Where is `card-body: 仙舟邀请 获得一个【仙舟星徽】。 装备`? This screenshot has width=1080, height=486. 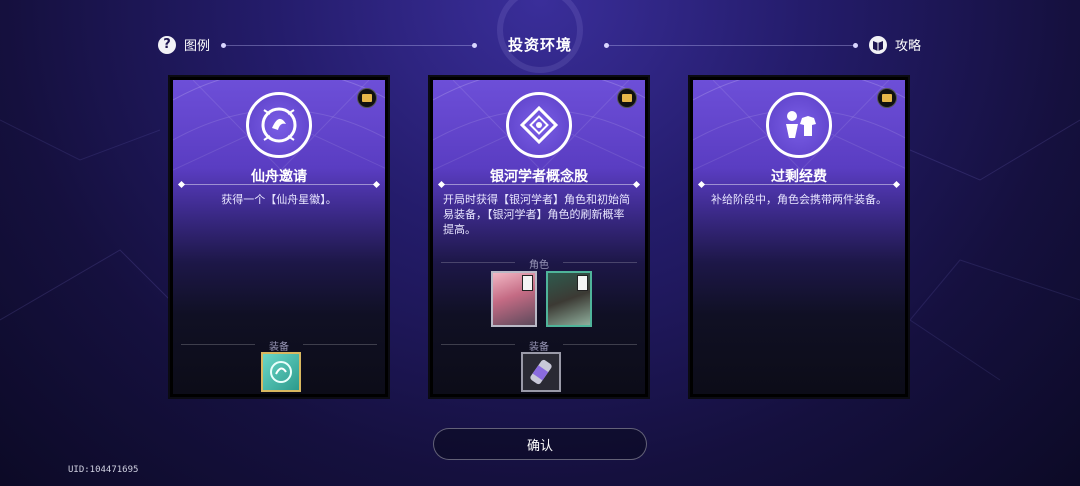
card-body: 仙舟邀请 获得一个【仙舟星徽】。 装备 is located at coordinates (279, 237).